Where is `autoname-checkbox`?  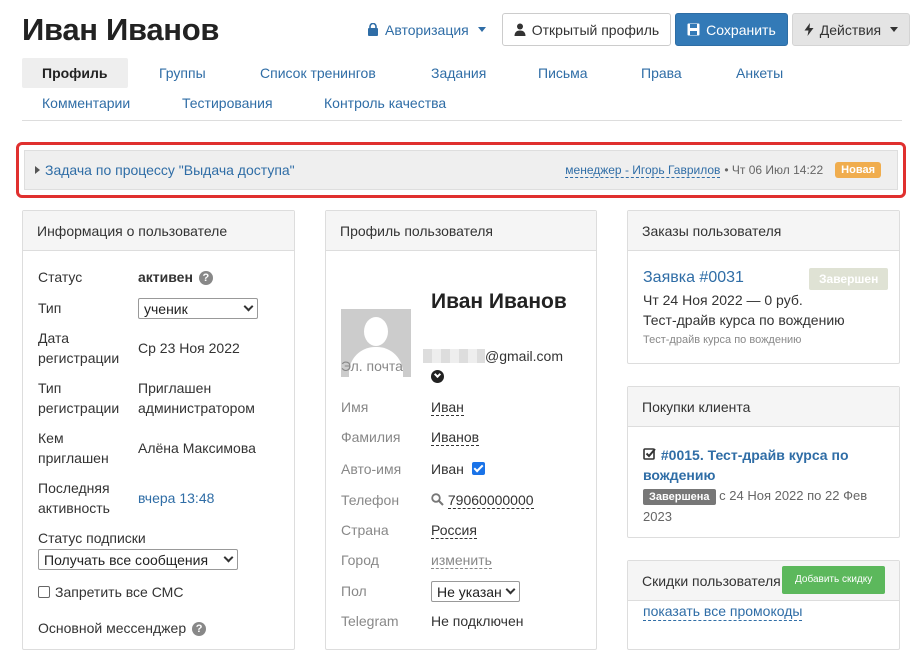
autoname-checkbox is located at coordinates (478, 468).